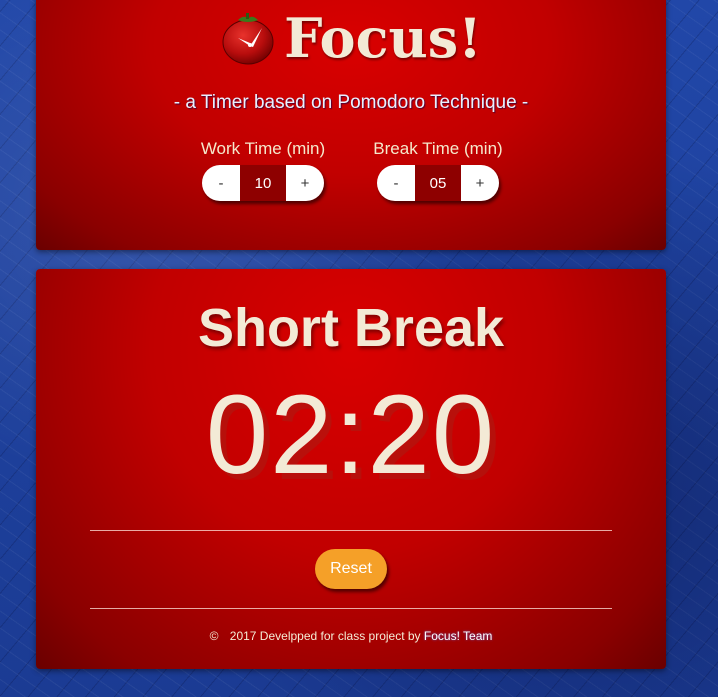 The height and width of the screenshot is (697, 718). What do you see at coordinates (351, 102) in the screenshot?
I see `app-subtitle: - a Timer based on Pomodoro Technique -` at bounding box center [351, 102].